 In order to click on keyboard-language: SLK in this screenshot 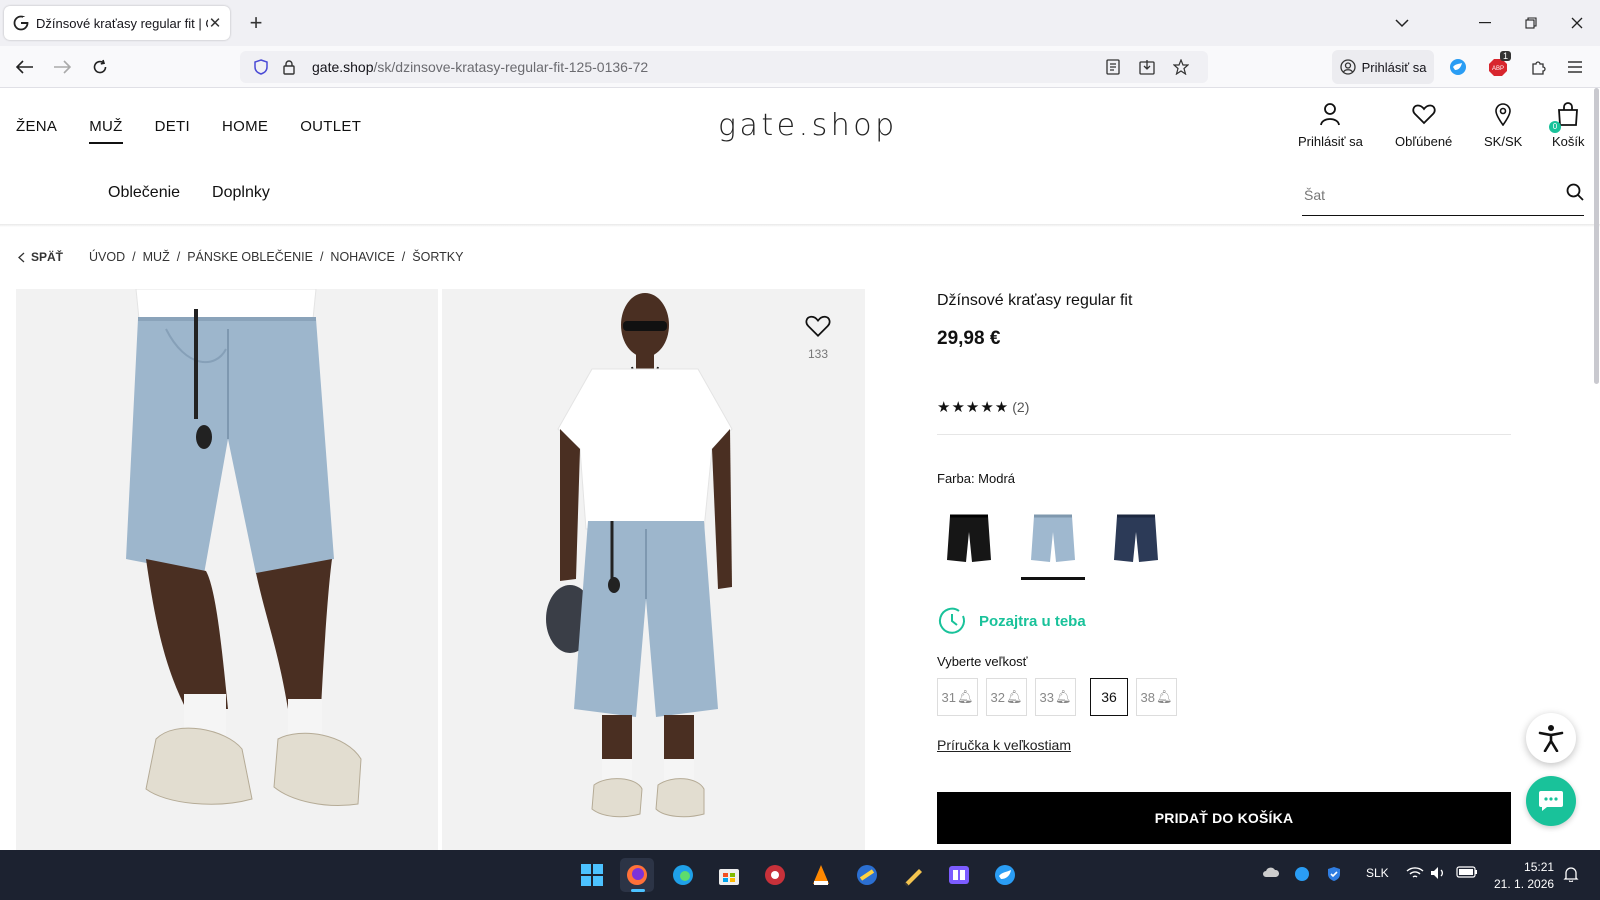, I will do `click(1377, 873)`.